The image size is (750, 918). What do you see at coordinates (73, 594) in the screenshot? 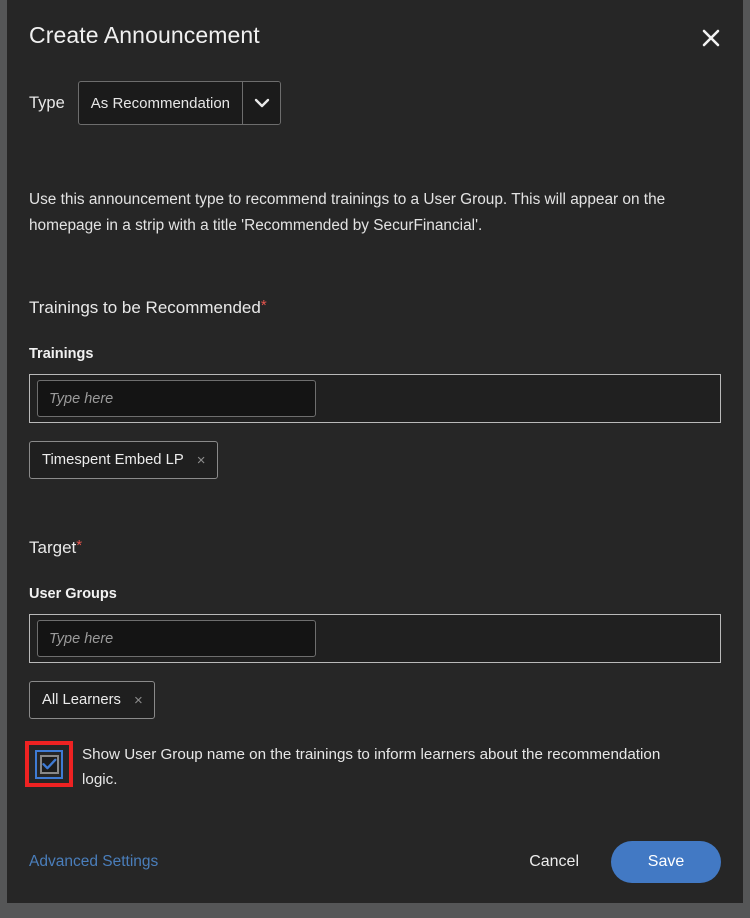
I see `user-groups-field-label: User Groups` at bounding box center [73, 594].